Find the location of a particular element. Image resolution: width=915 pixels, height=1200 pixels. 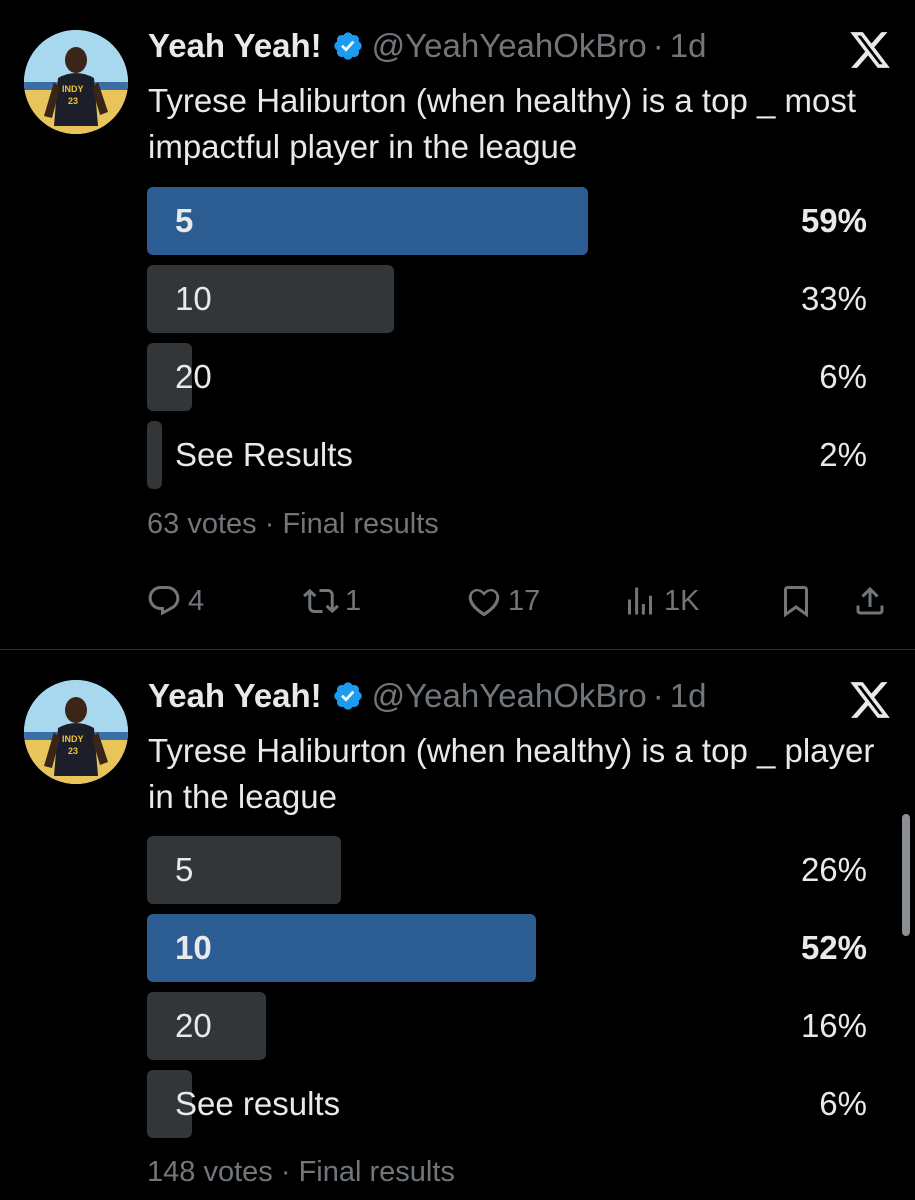

poll-option-percent: 2% is located at coordinates (843, 454).